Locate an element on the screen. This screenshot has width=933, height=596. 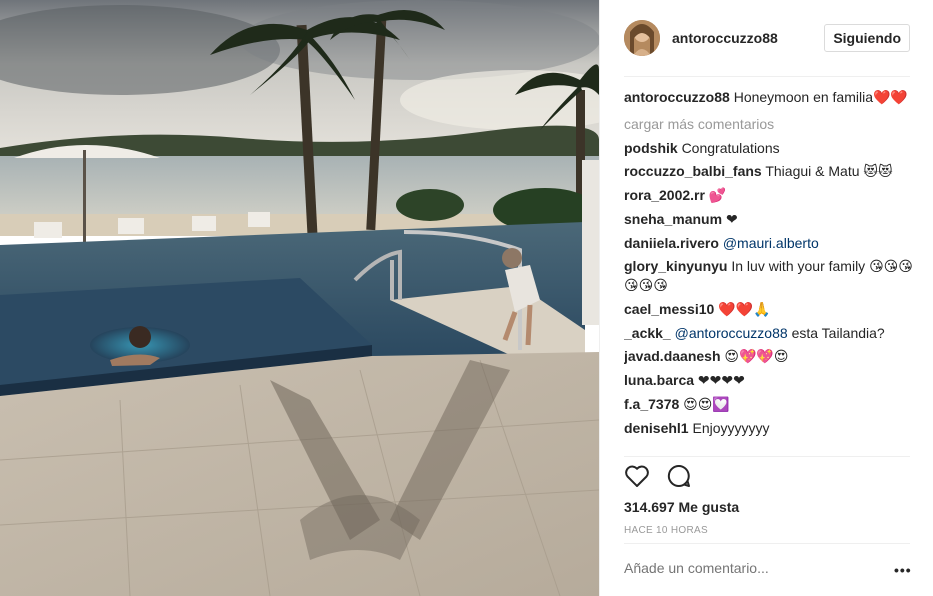
comment-item: roccuzzo_balbi_fans Thiagui & Matu 😻😻 is located at coordinates (769, 171).